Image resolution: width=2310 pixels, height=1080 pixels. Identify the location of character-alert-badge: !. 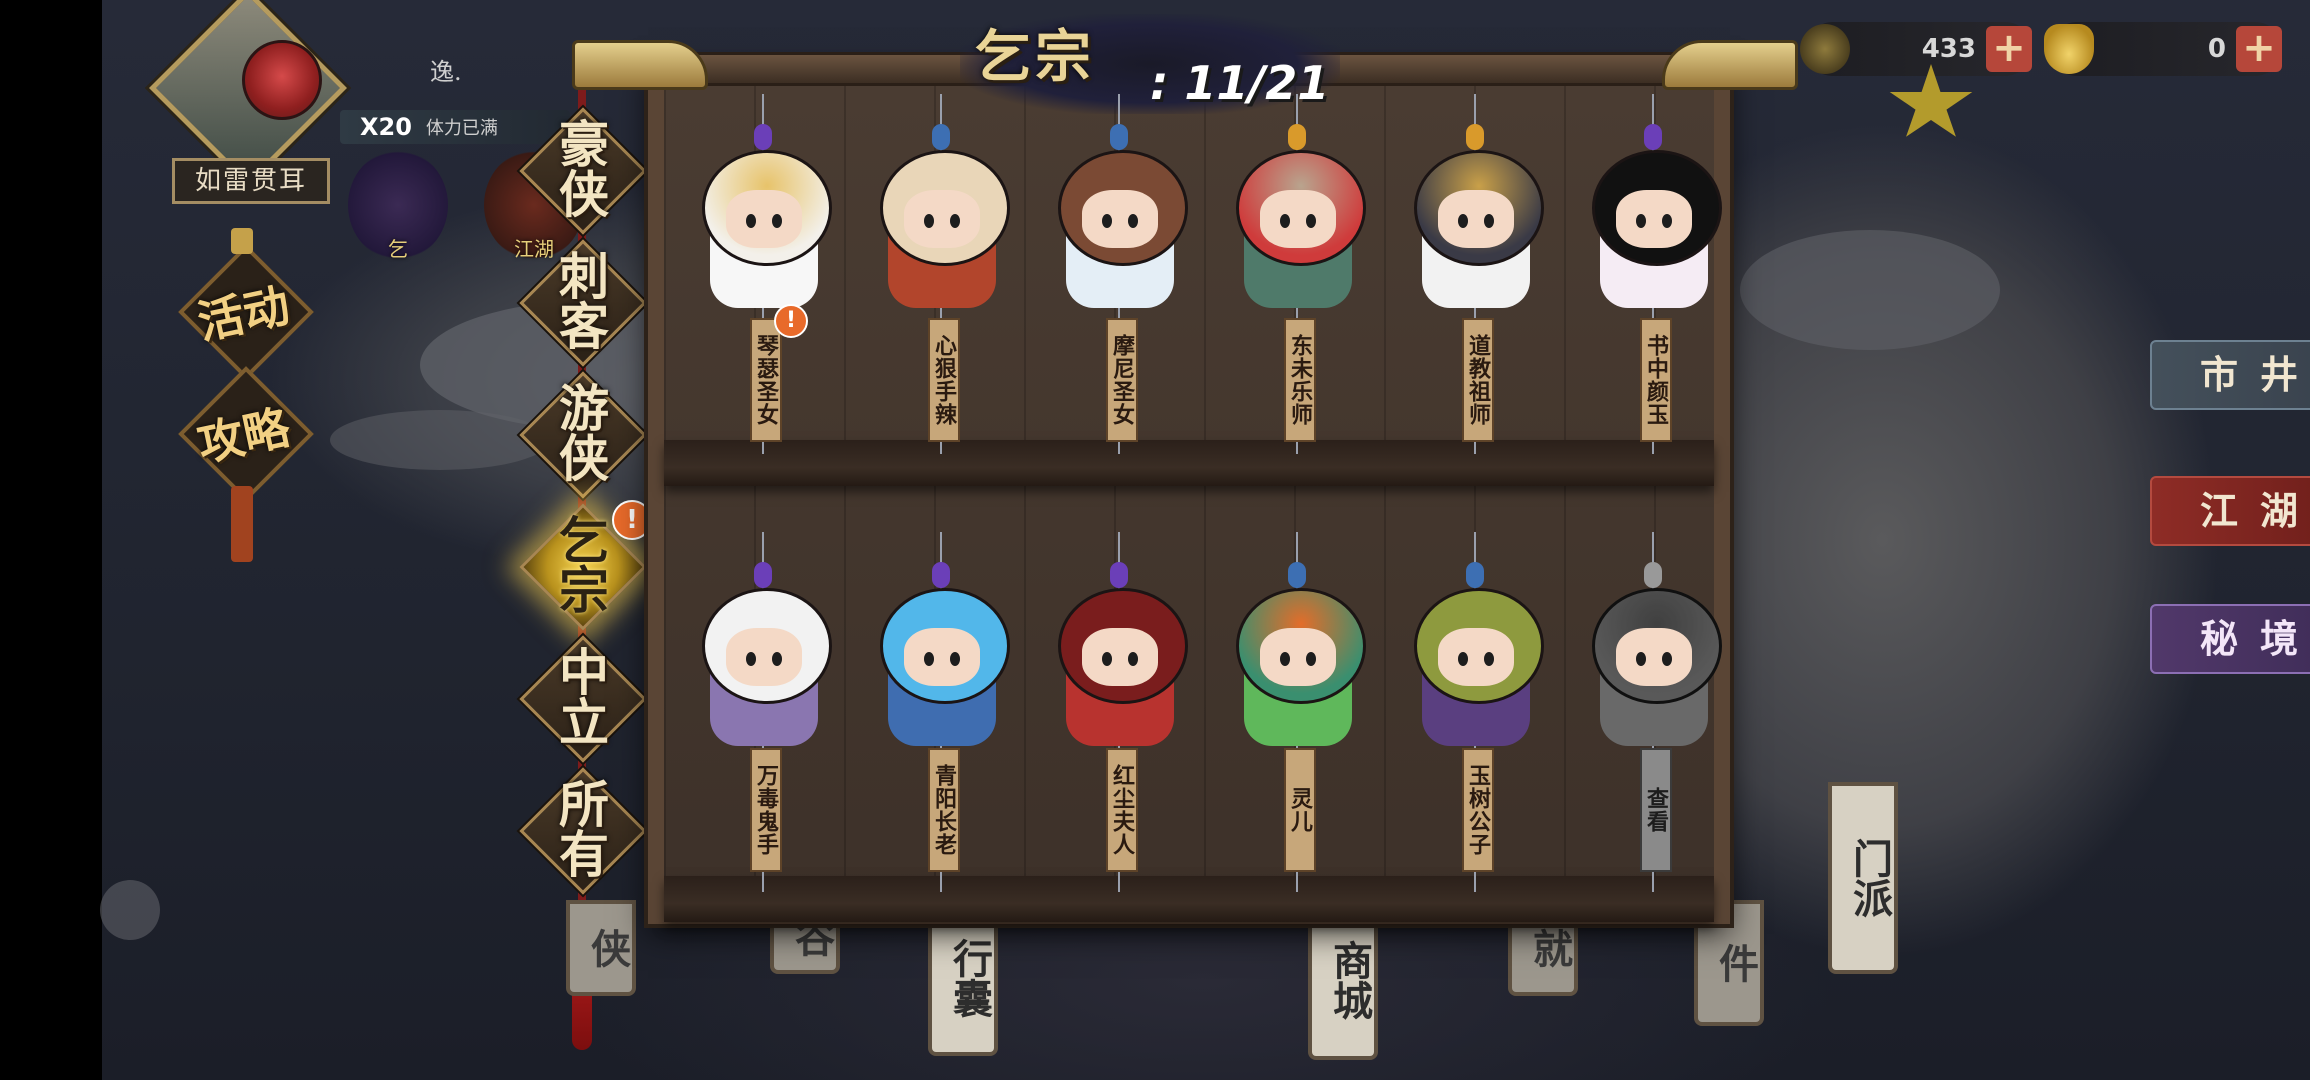
(791, 321).